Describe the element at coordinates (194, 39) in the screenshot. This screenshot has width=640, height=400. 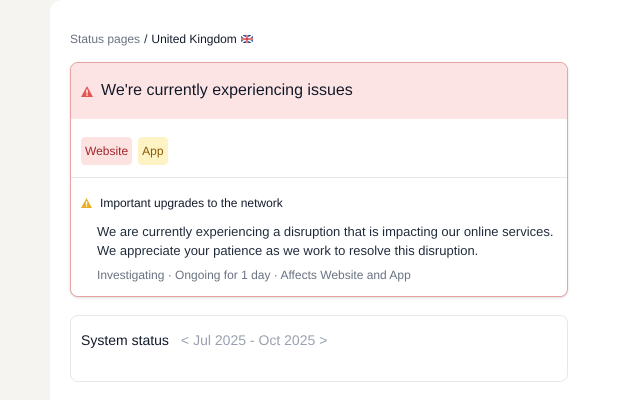
I see `breadcrumb-current: United Kingdom` at that location.